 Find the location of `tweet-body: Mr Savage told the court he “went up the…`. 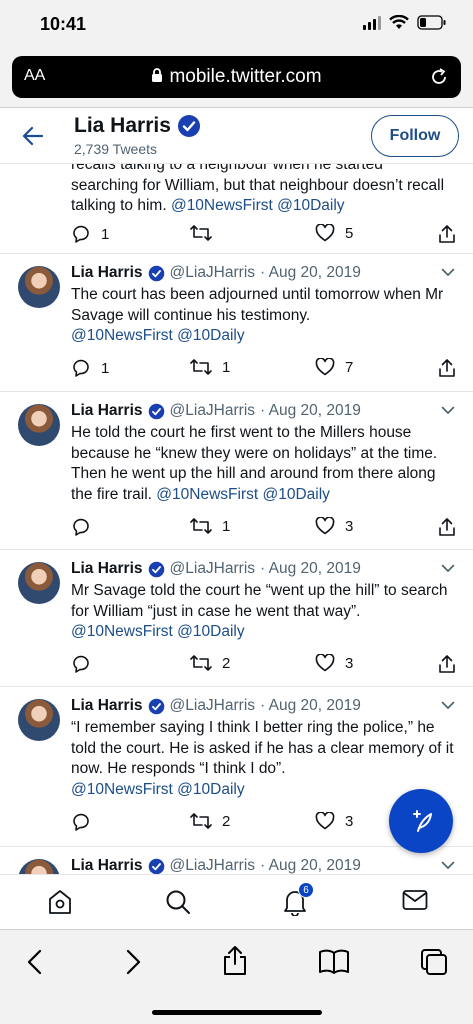

tweet-body: Mr Savage told the court he “went up the… is located at coordinates (259, 601).